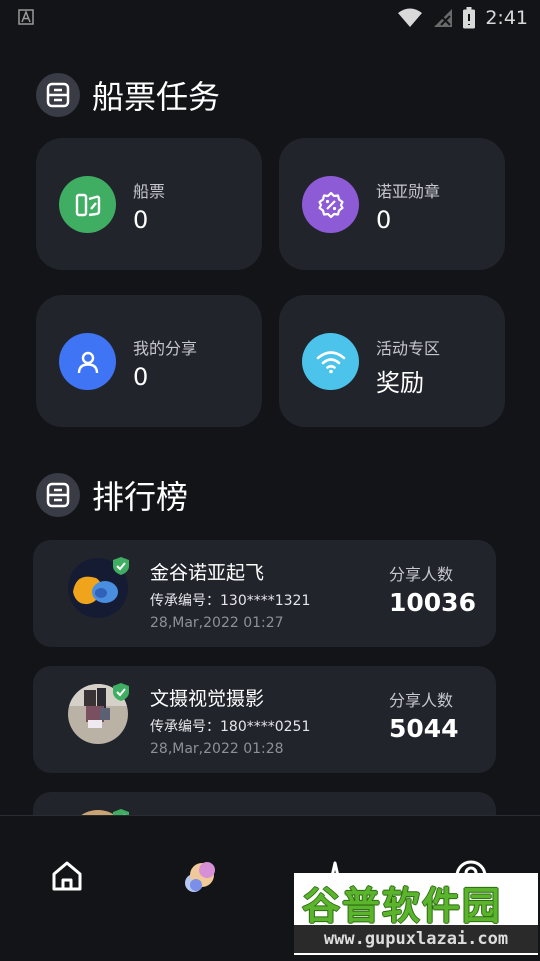 The width and height of the screenshot is (540, 961). I want to click on activity-zone-value: 奖励, so click(400, 383).